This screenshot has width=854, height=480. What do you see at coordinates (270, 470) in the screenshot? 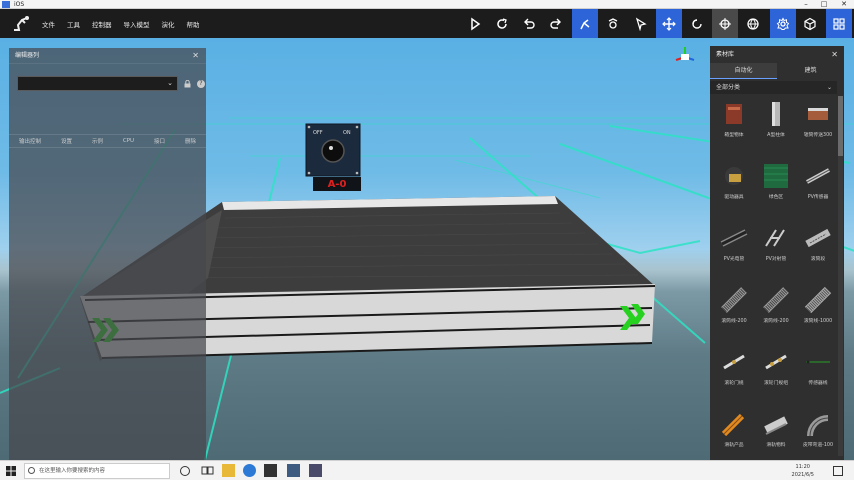
I see `app-taskbar-icon` at bounding box center [270, 470].